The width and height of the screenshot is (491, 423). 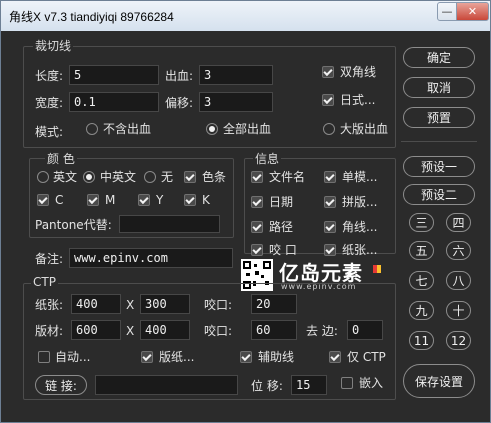 I want to click on mode-big-radio, so click(x=329, y=129).